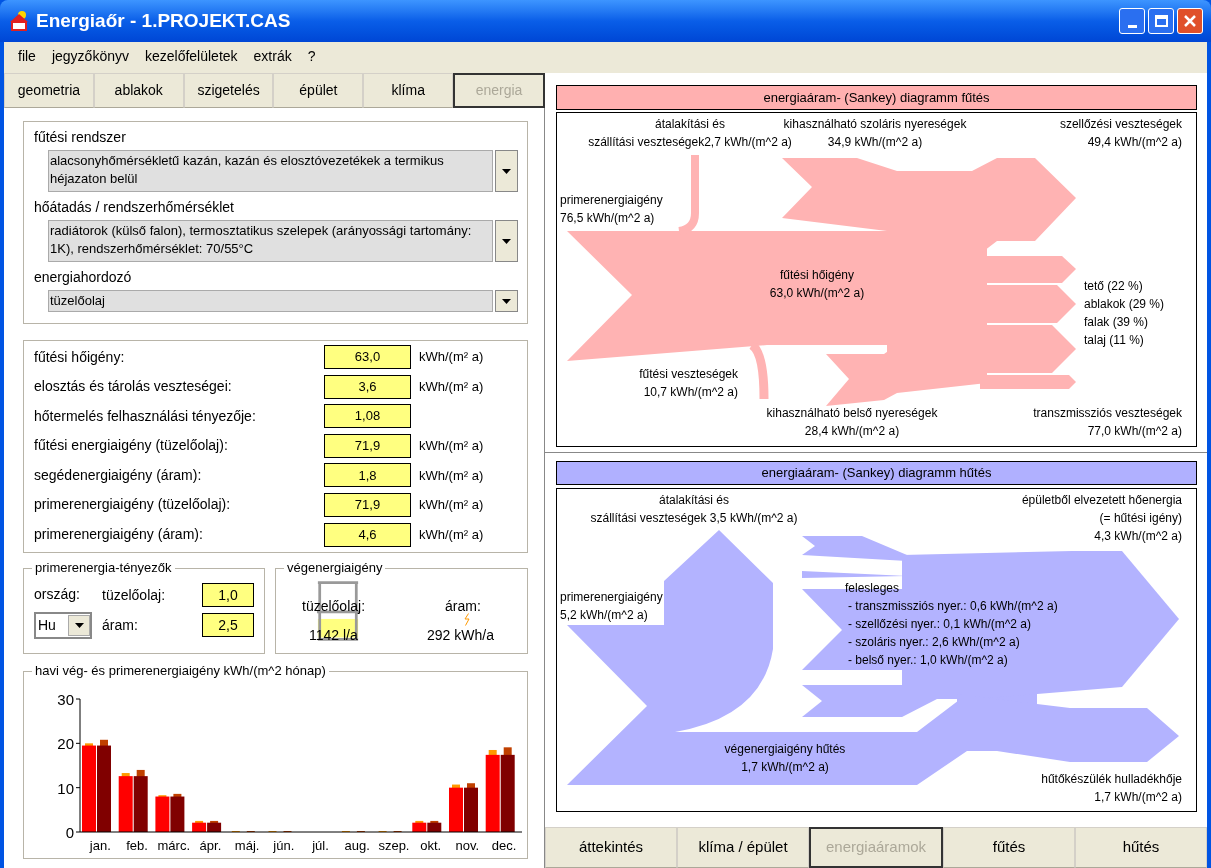  Describe the element at coordinates (1116, 322) in the screenshot. I see `flow-label: falak (39 %)` at that location.